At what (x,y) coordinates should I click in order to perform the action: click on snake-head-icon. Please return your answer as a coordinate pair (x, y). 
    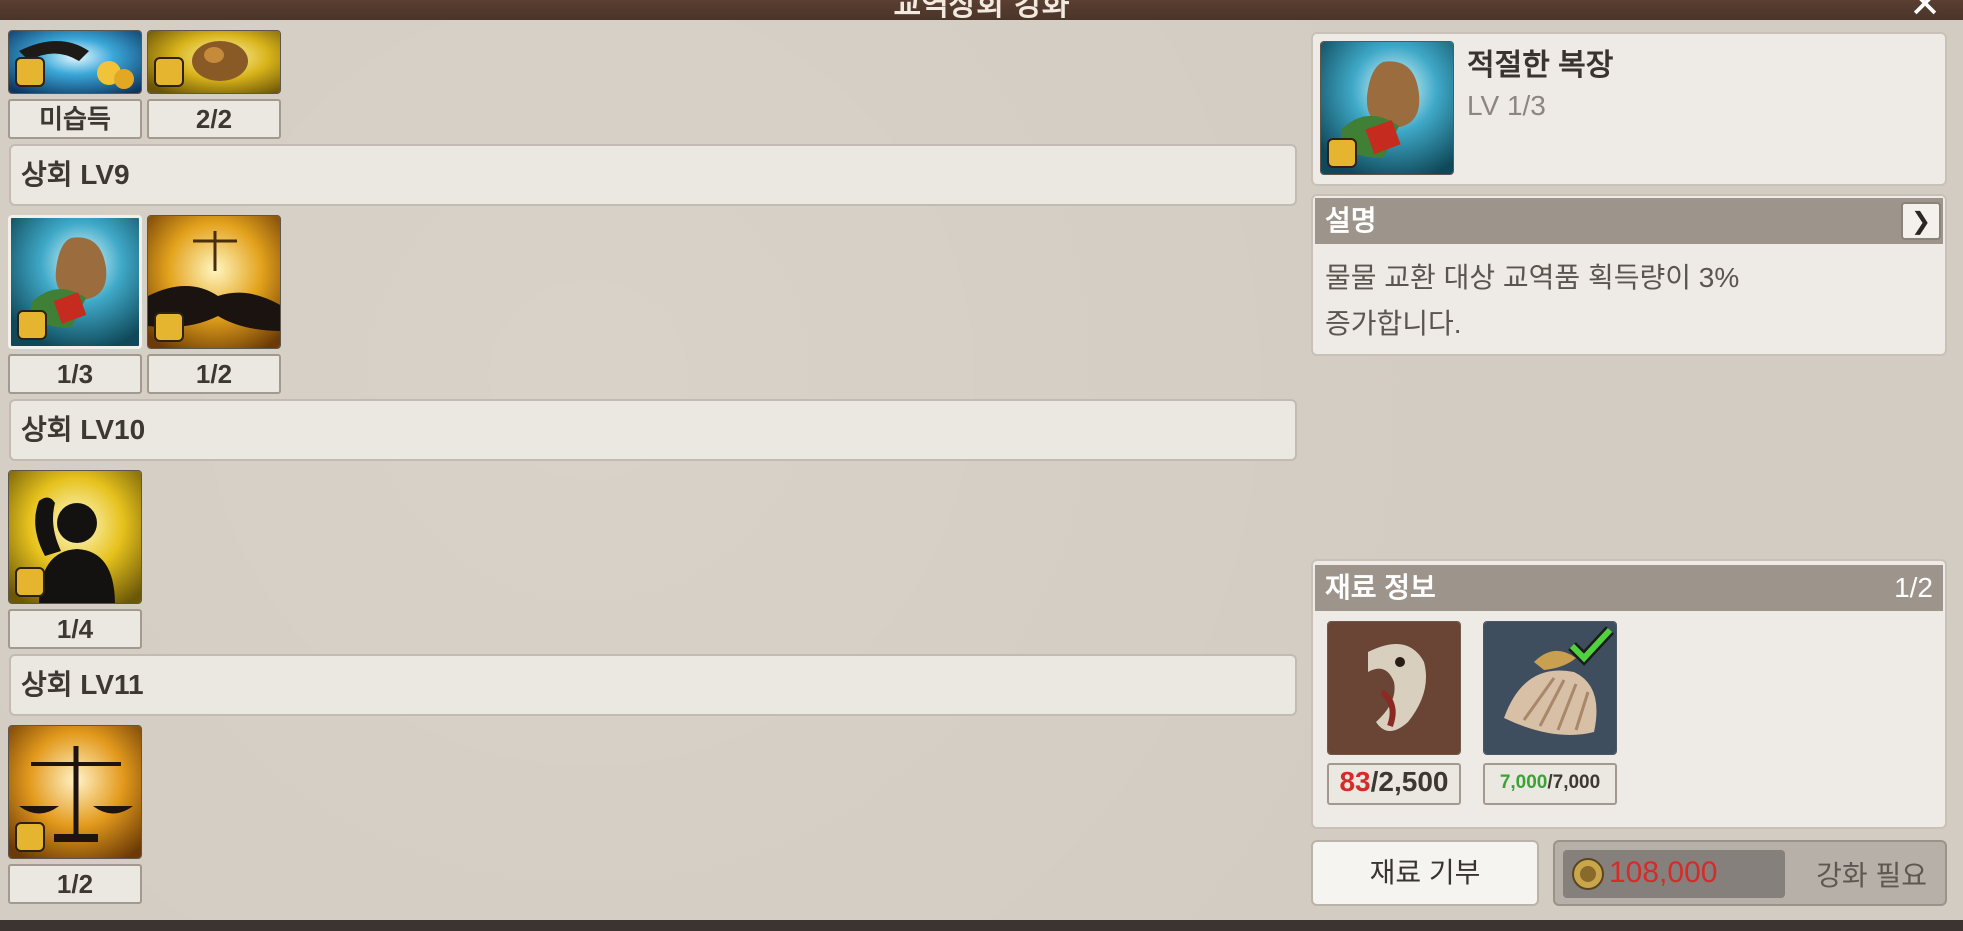
    Looking at the image, I should click on (1394, 688).